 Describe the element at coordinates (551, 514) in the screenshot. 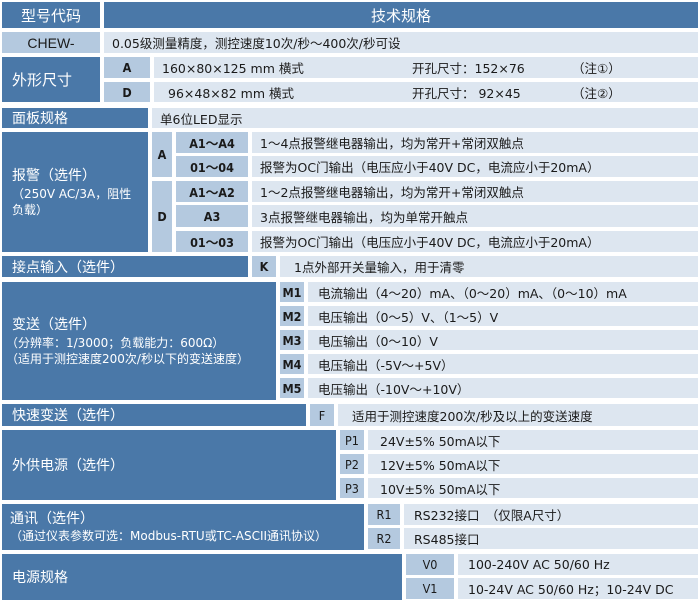

I see `comm-desc: RS232接口 （仅限A尺寸）` at that location.